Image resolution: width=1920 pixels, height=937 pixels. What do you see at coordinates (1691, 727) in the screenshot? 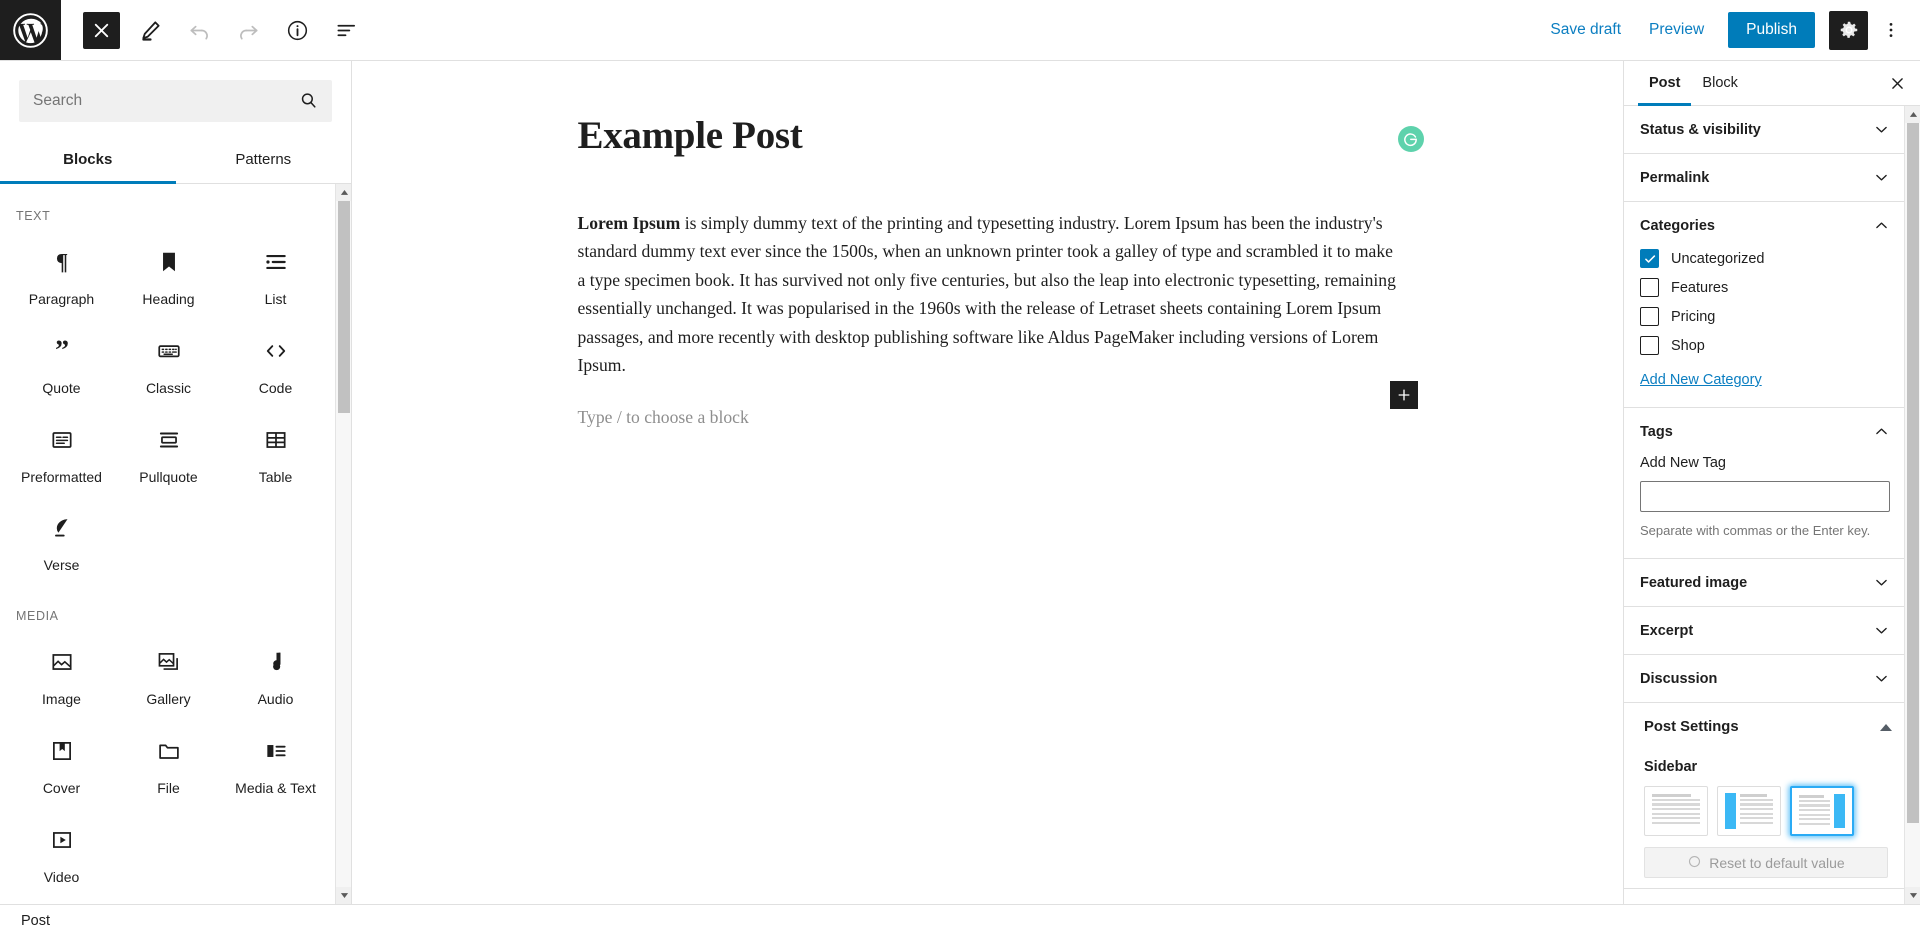
I see `panel-title: Post Settings` at bounding box center [1691, 727].